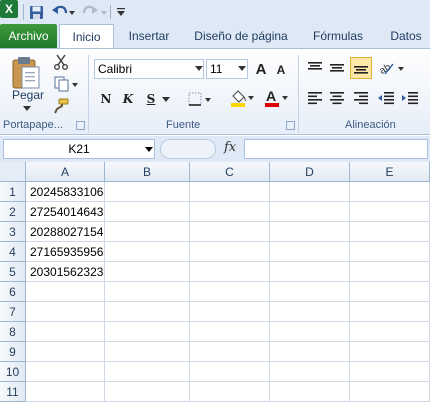  What do you see at coordinates (13, 312) in the screenshot?
I see `row-header-7: 7` at bounding box center [13, 312].